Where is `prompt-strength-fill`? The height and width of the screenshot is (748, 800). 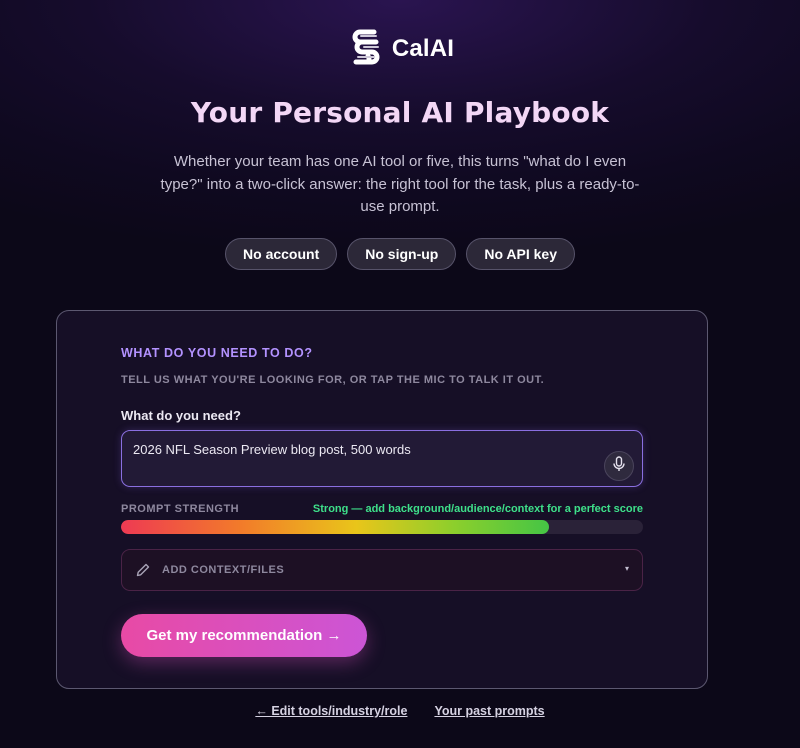
prompt-strength-fill is located at coordinates (335, 527).